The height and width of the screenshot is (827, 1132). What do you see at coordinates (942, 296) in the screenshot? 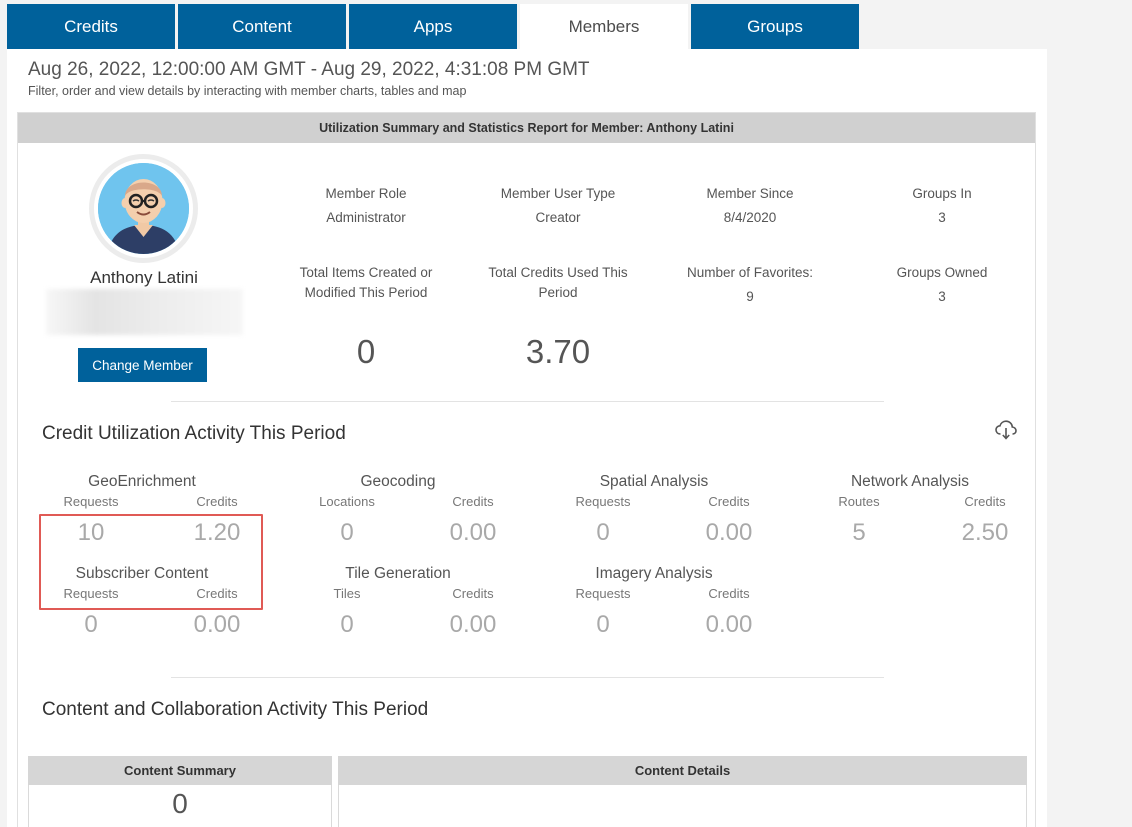
I see `groups-owned-value: 3` at bounding box center [942, 296].